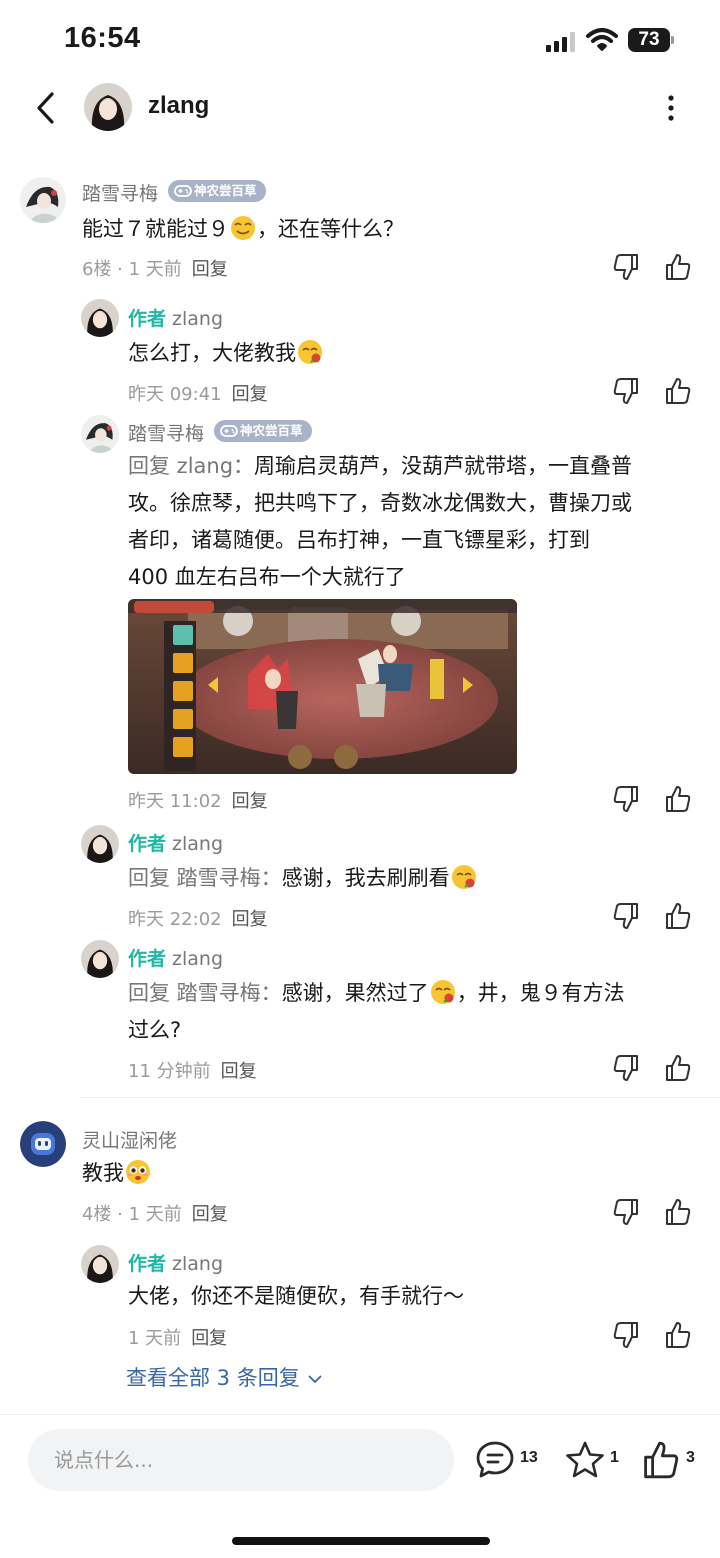 Image resolution: width=720 pixels, height=1558 pixels. I want to click on chevron-down-icon, so click(315, 1379).